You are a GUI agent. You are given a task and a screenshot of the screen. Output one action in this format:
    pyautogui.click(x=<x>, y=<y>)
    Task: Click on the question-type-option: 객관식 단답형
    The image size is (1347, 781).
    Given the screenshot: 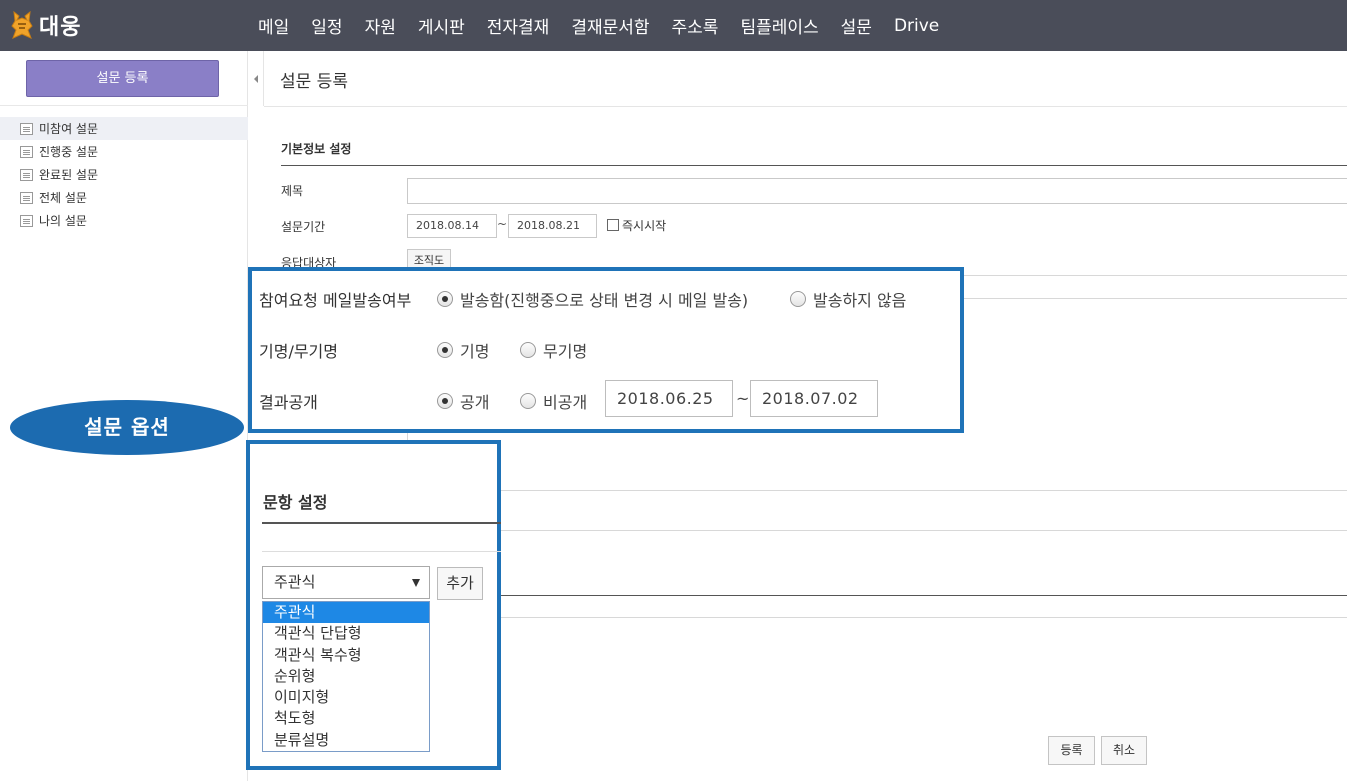 What is the action you would take?
    pyautogui.click(x=346, y=633)
    